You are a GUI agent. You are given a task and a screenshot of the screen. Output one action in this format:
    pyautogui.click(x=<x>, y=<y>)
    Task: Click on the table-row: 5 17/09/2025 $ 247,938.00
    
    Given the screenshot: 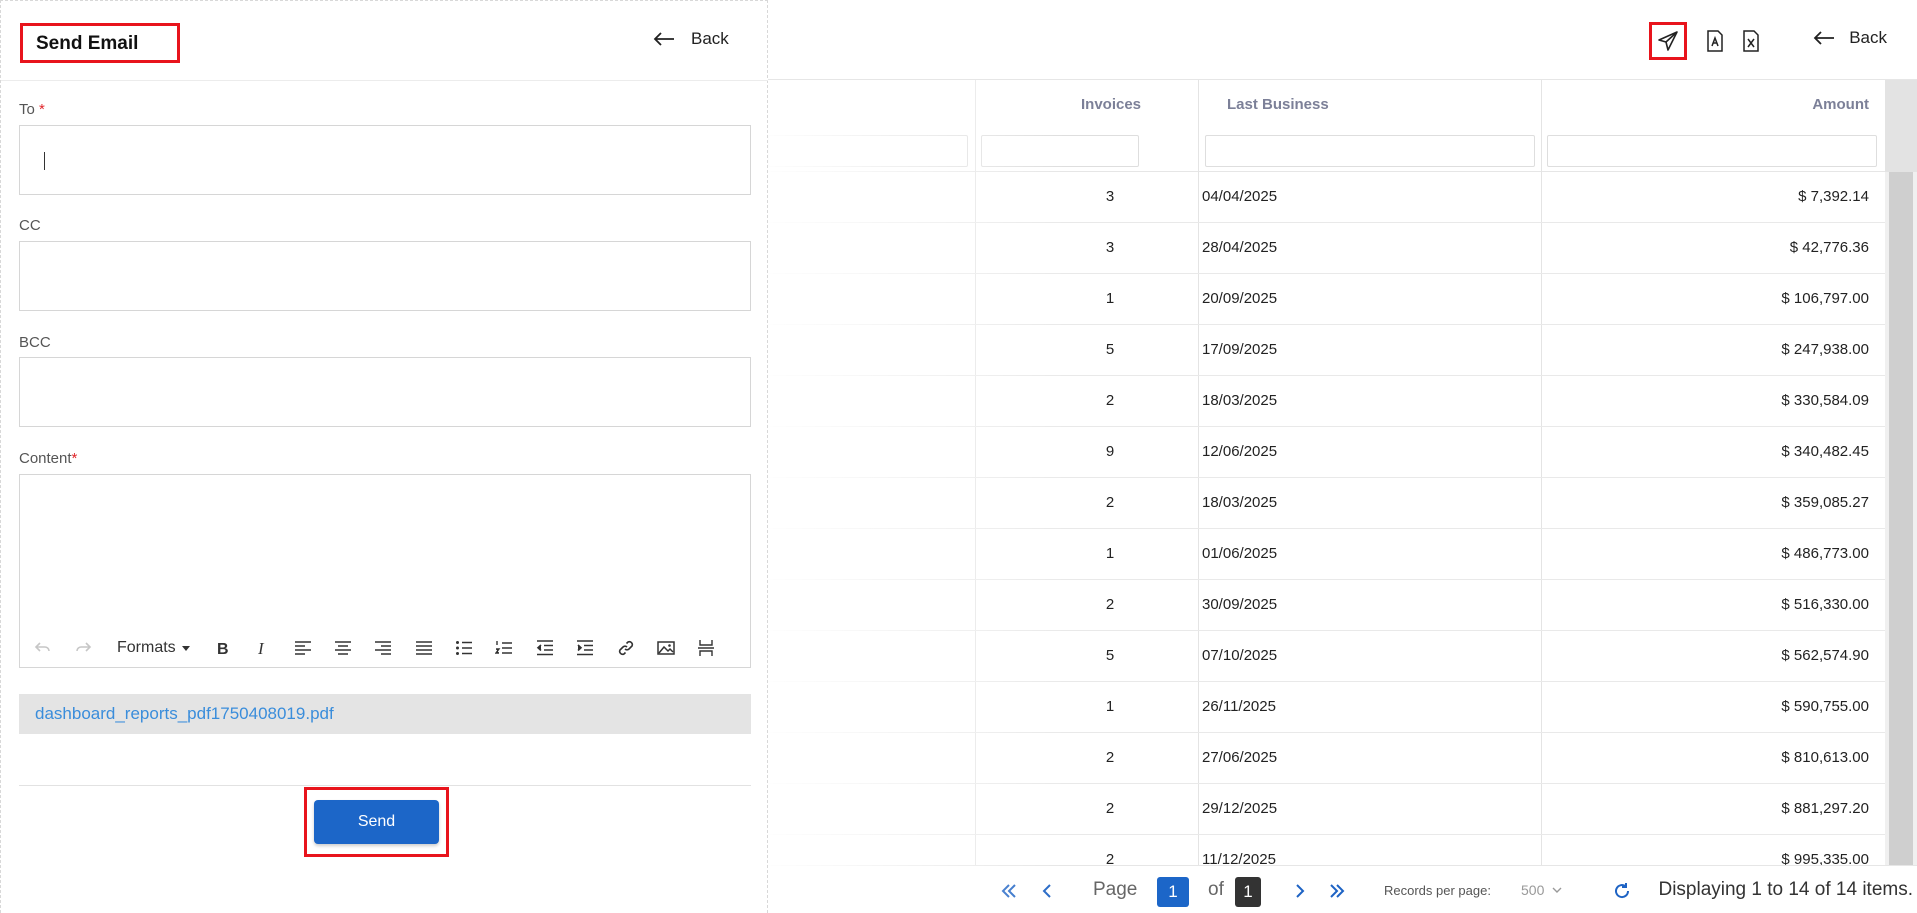 What is the action you would take?
    pyautogui.click(x=1326, y=350)
    